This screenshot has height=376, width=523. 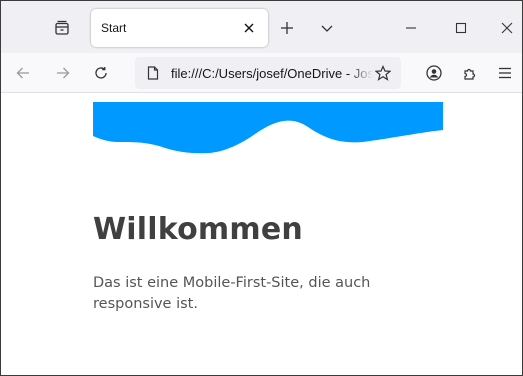 What do you see at coordinates (63, 73) in the screenshot?
I see `forward-icon` at bounding box center [63, 73].